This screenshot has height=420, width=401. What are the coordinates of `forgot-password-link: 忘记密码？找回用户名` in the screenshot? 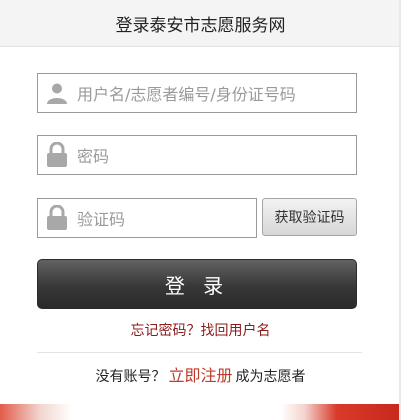 It's located at (201, 331).